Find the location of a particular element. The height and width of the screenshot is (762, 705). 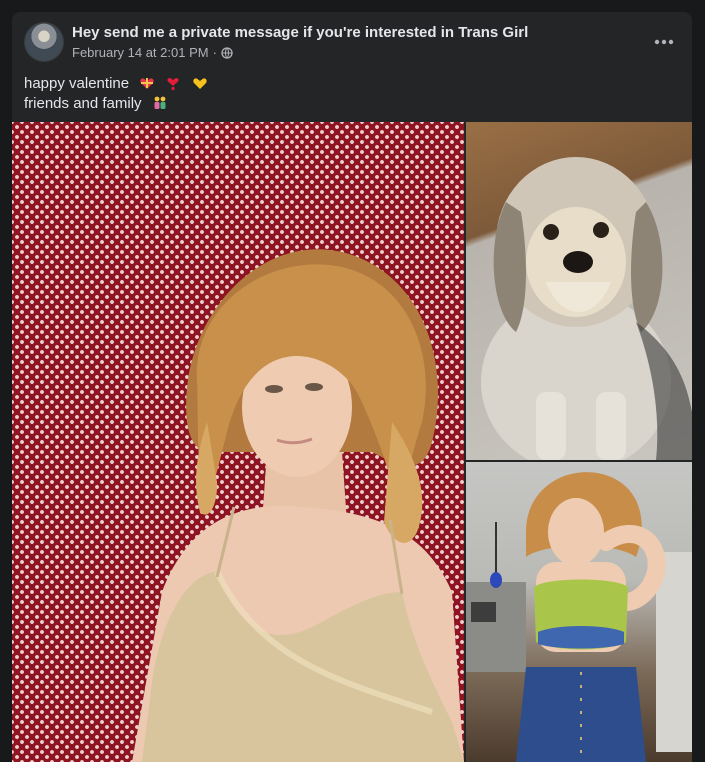

selfie-figure is located at coordinates (579, 617).